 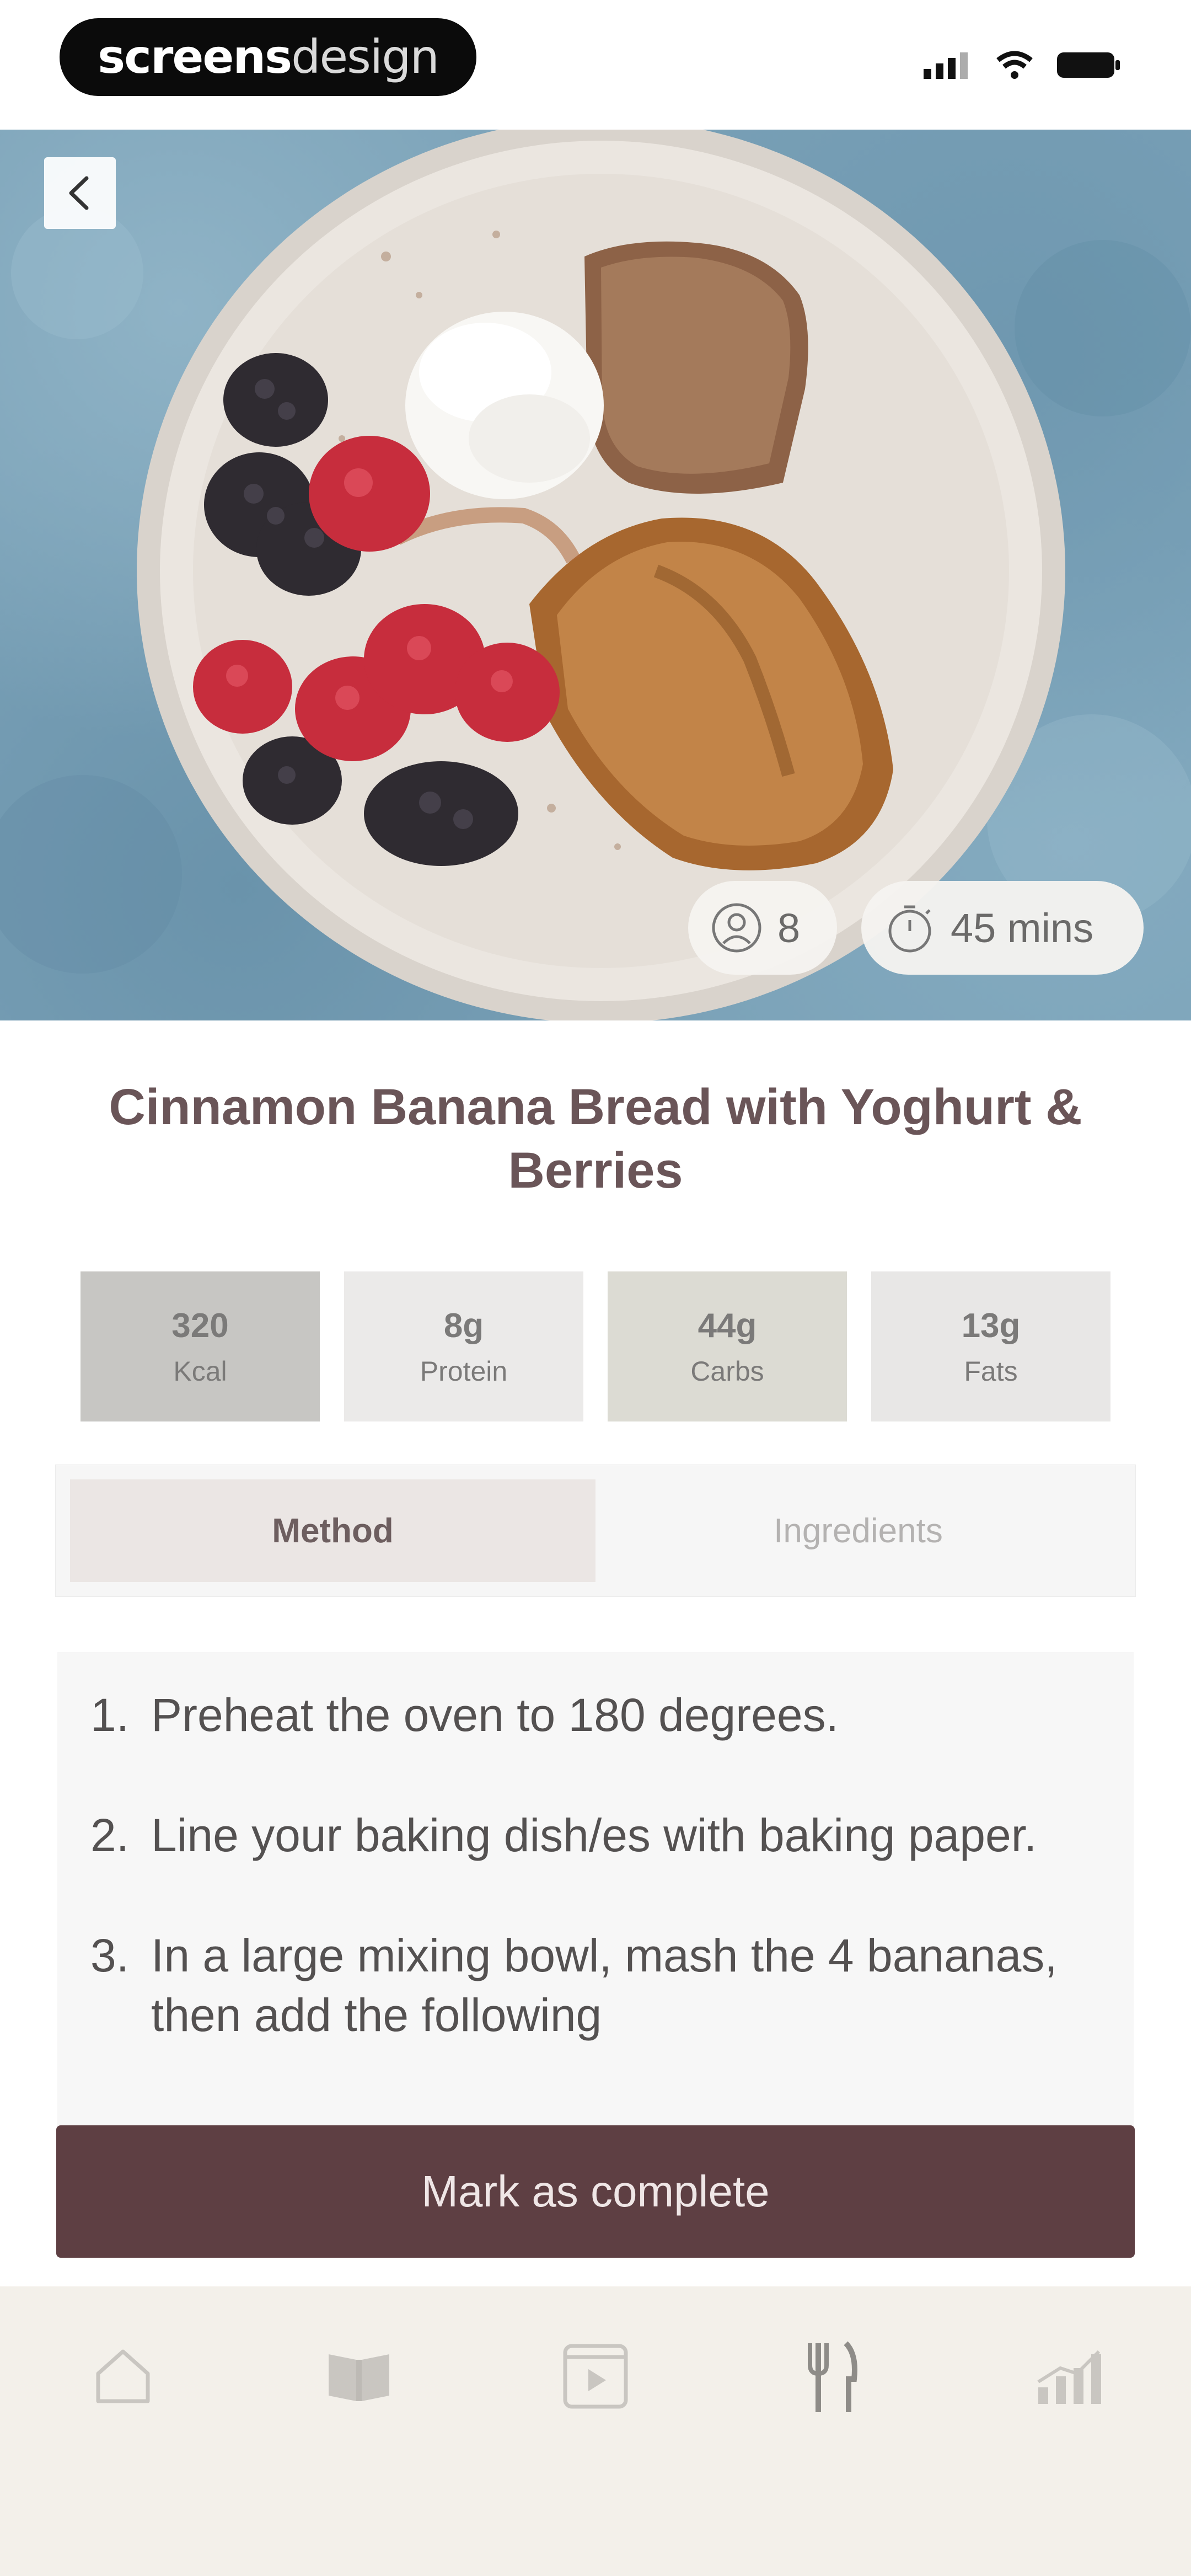 What do you see at coordinates (595, 2191) in the screenshot?
I see `mark-complete-button: Mark as complete` at bounding box center [595, 2191].